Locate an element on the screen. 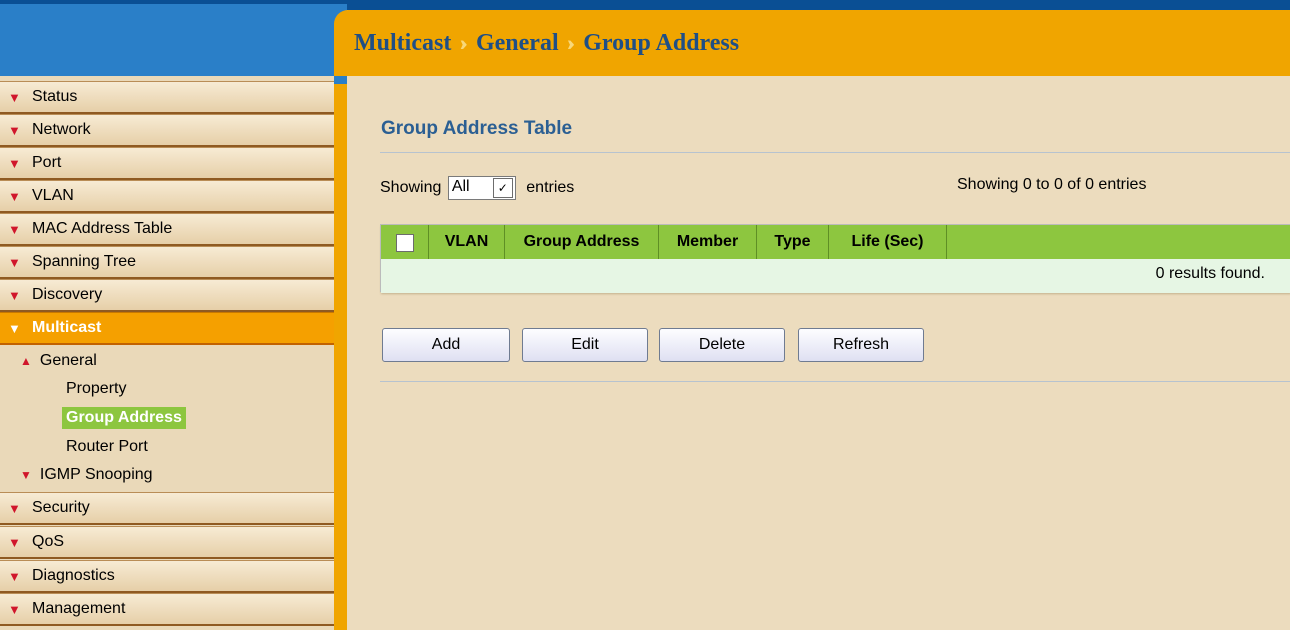 The image size is (1290, 630). sidebar-item-label: Security is located at coordinates (61, 507).